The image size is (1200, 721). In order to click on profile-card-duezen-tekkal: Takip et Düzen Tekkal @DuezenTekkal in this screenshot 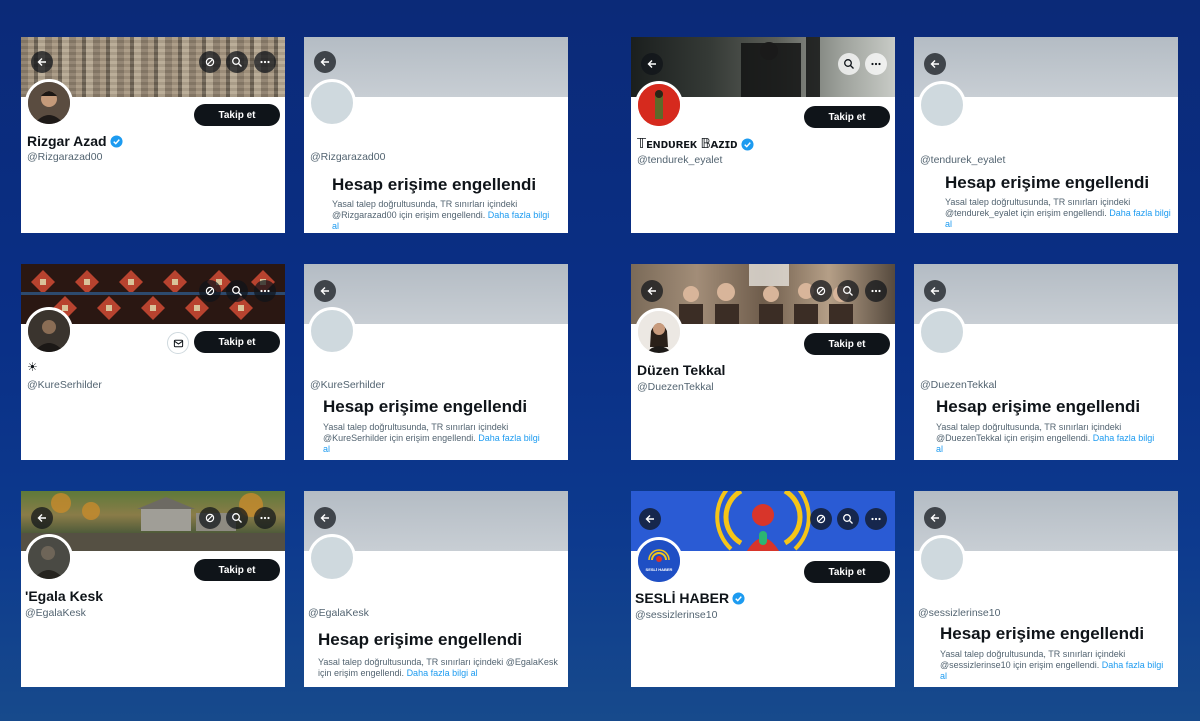, I will do `click(763, 362)`.